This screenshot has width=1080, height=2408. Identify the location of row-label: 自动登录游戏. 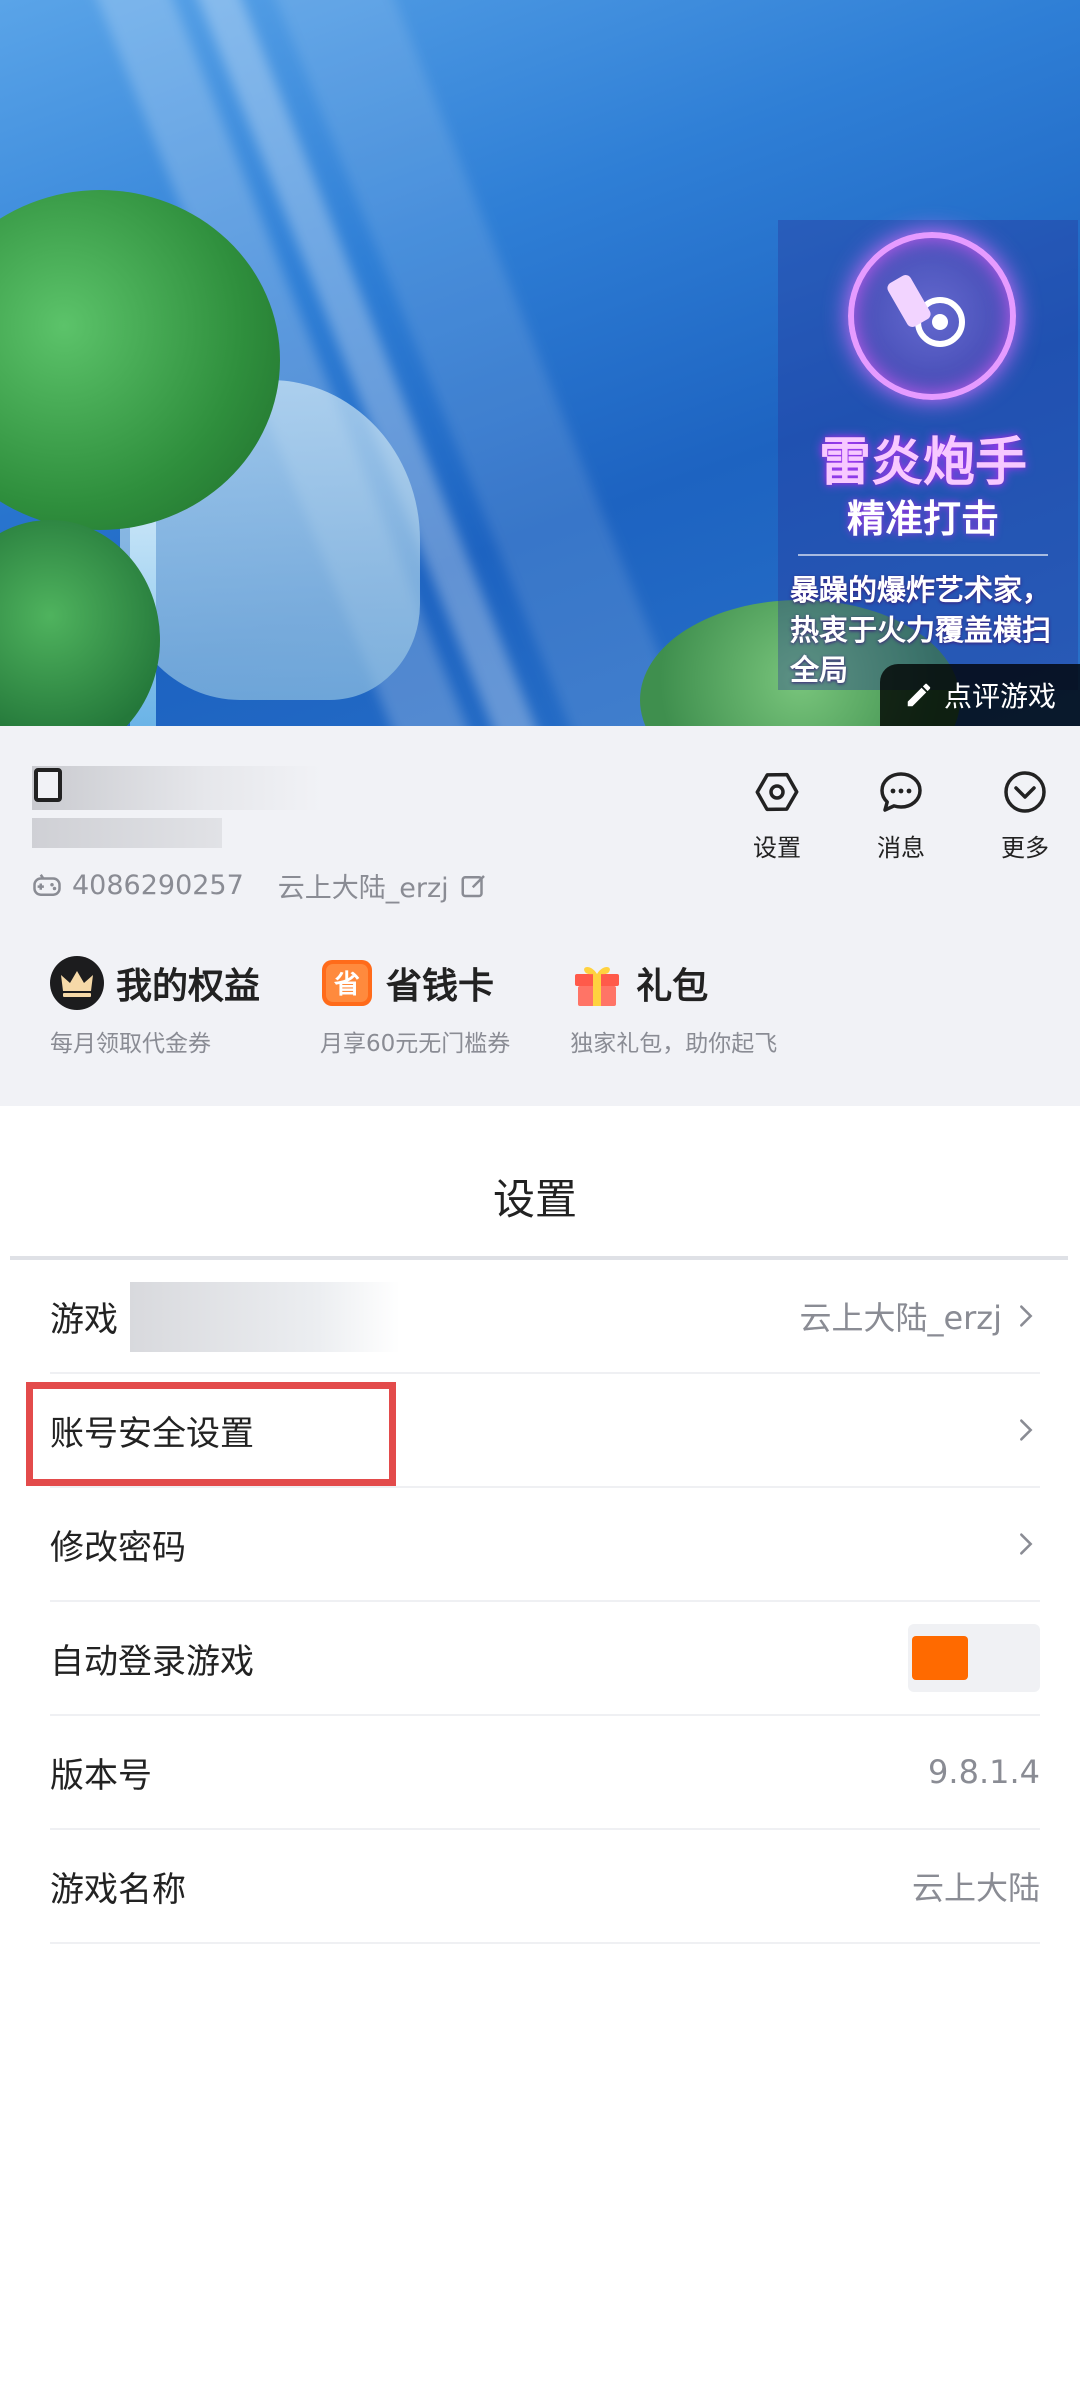
(152, 1661).